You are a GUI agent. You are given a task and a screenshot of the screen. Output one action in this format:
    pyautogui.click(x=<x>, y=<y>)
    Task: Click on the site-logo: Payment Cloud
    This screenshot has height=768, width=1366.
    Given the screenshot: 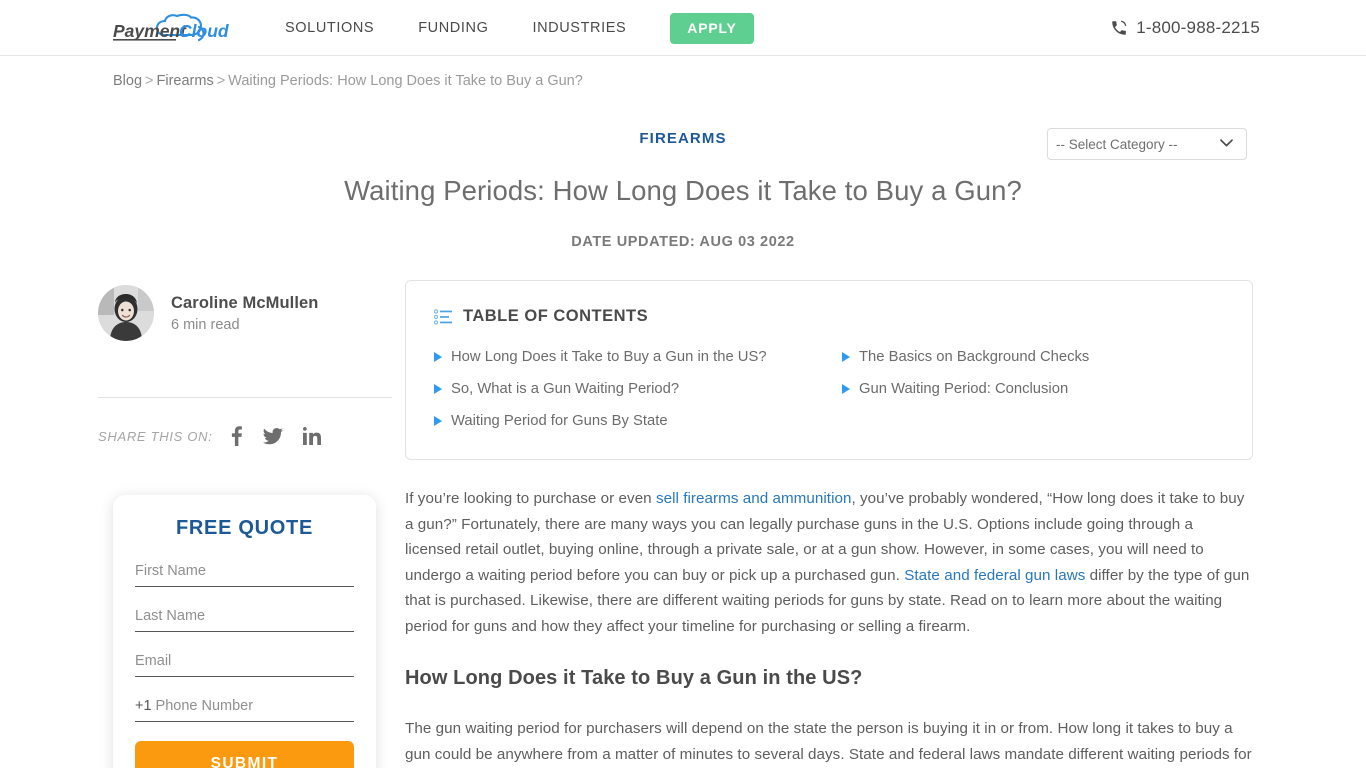 What is the action you would take?
    pyautogui.click(x=179, y=28)
    